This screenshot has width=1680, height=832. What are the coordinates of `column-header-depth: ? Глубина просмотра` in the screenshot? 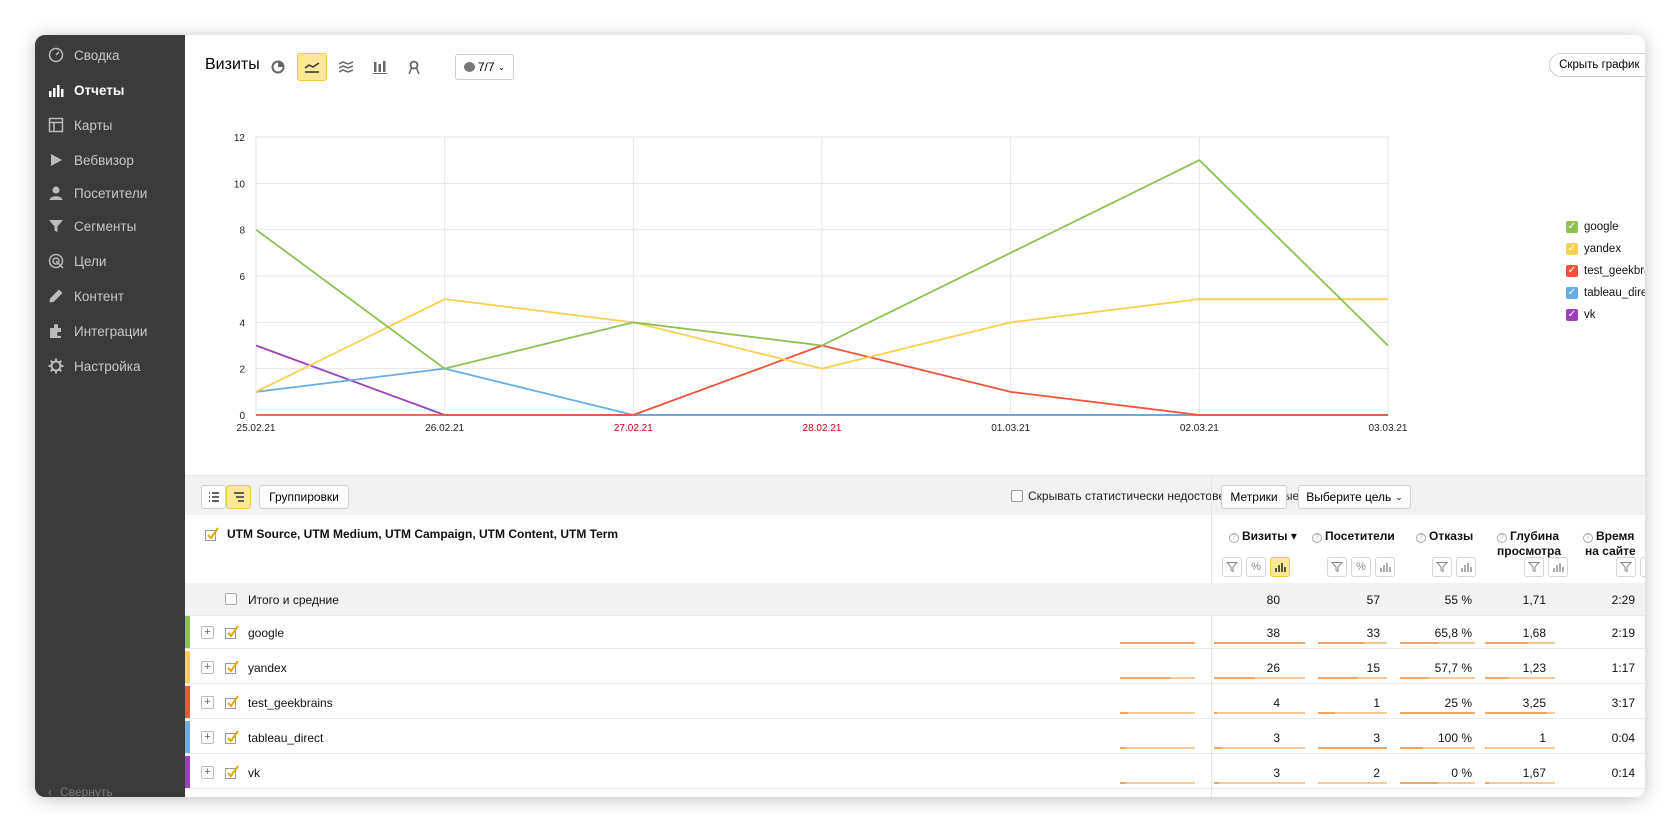 It's located at (1529, 544).